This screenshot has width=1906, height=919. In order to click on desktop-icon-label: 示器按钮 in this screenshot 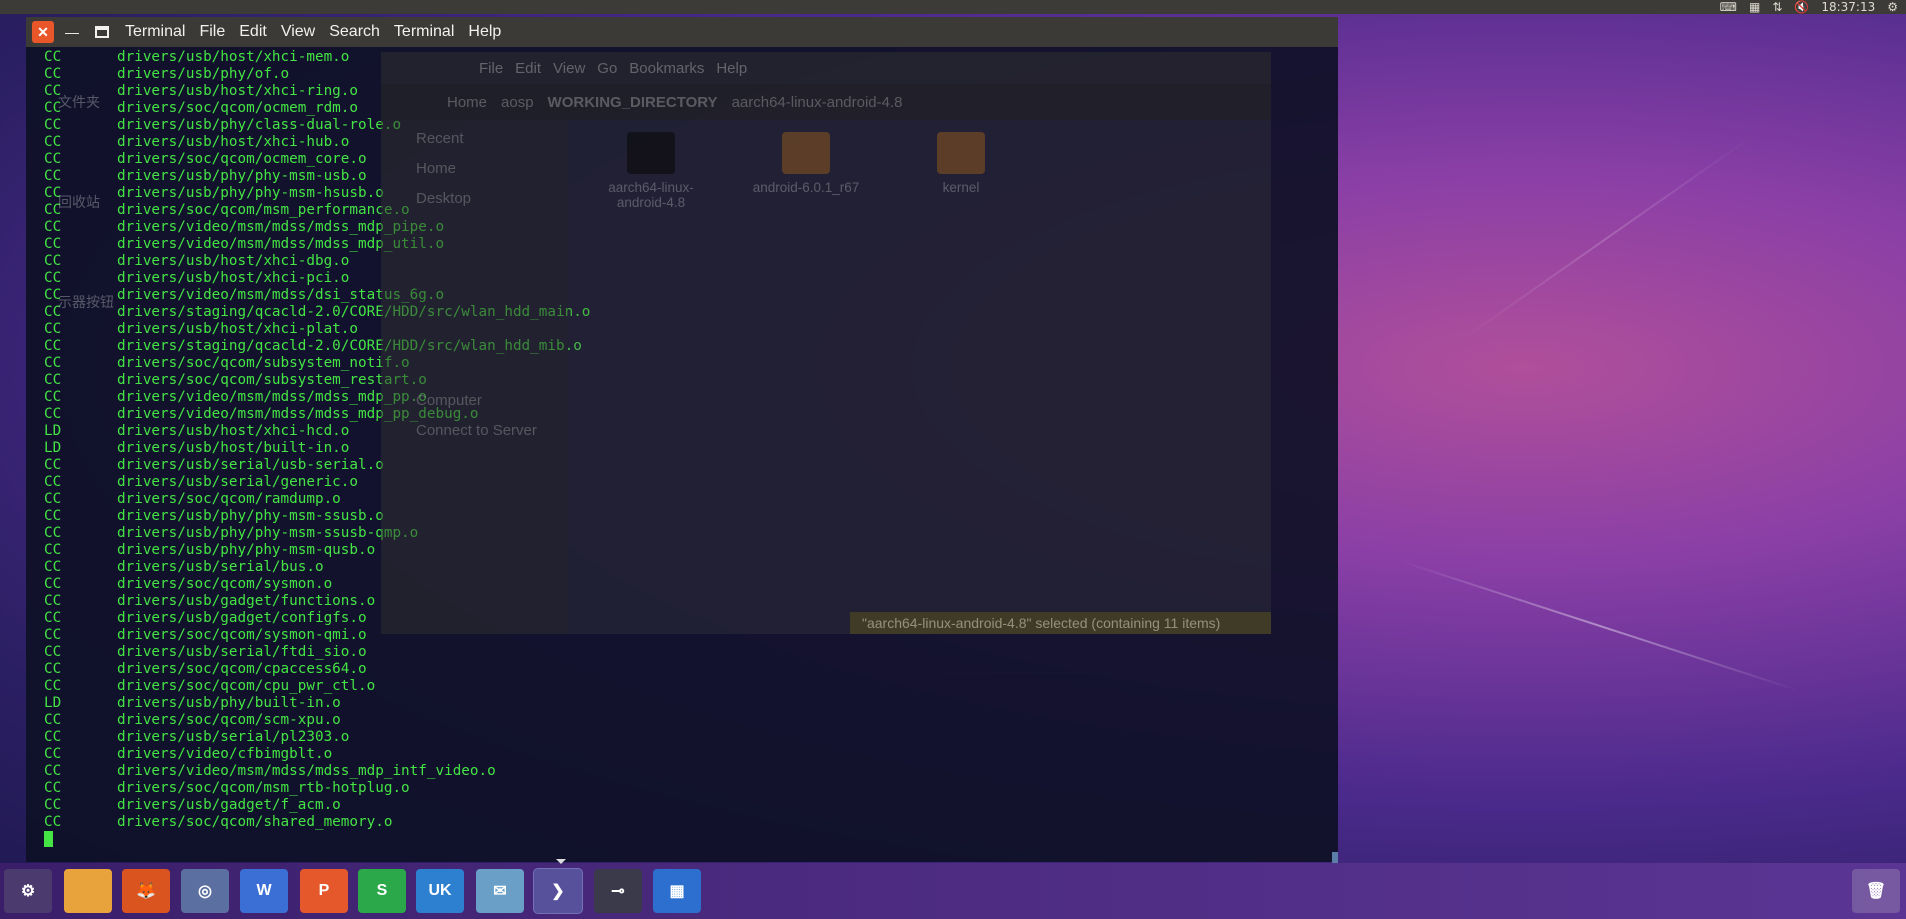, I will do `click(86, 303)`.